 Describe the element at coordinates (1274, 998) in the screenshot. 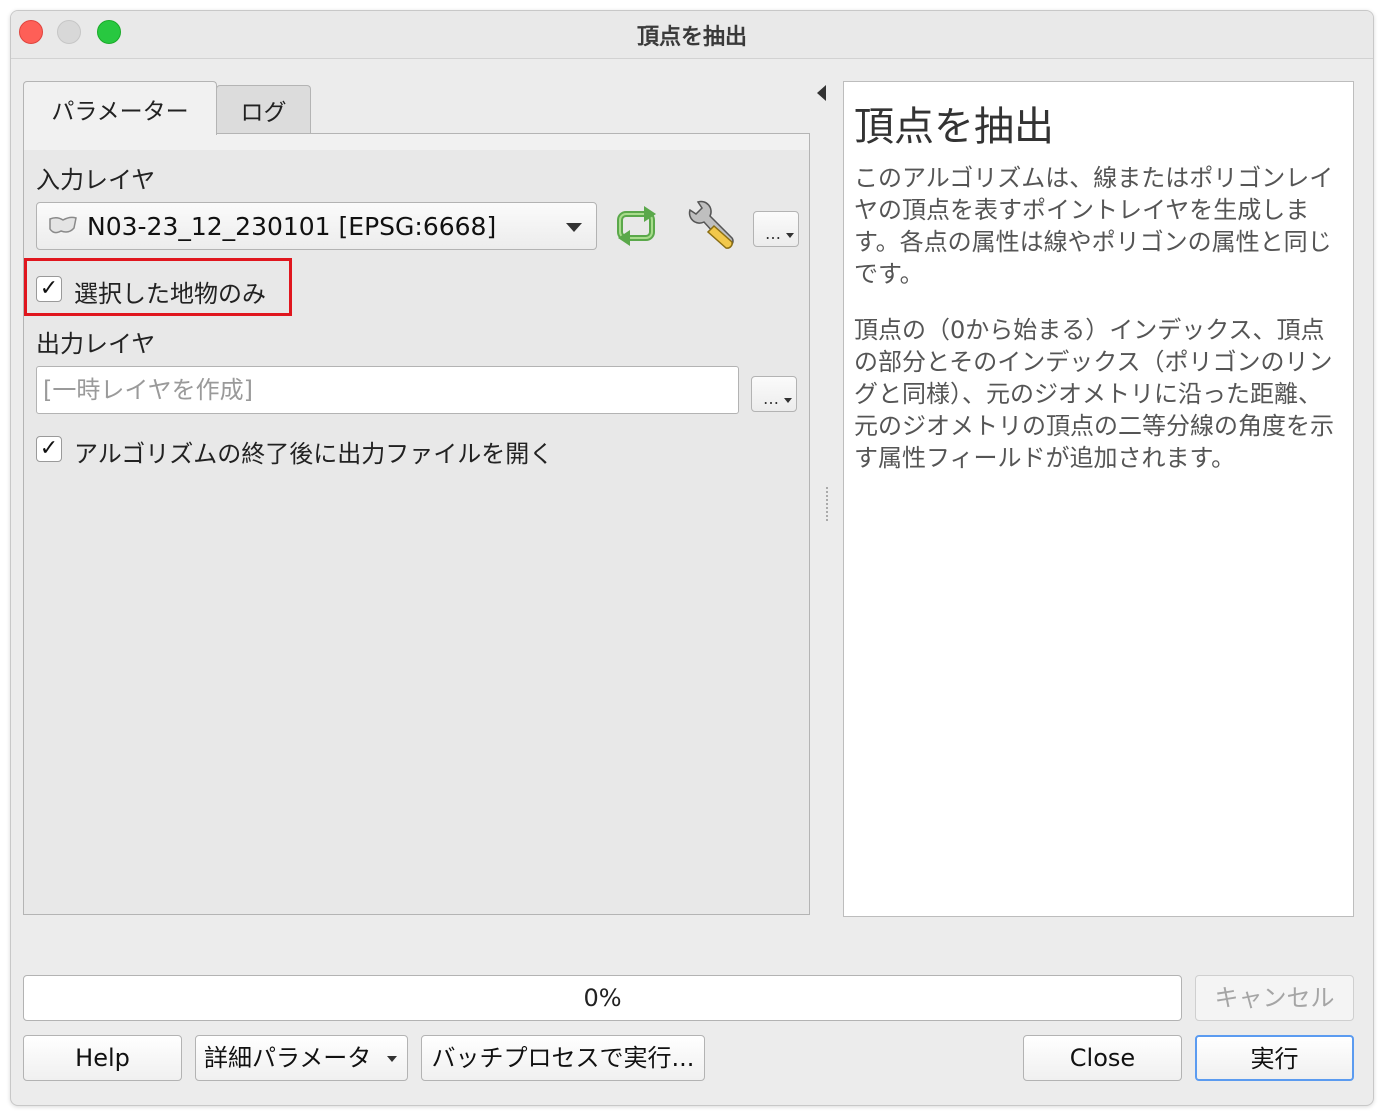

I see `cancel-button: キャンセル` at that location.